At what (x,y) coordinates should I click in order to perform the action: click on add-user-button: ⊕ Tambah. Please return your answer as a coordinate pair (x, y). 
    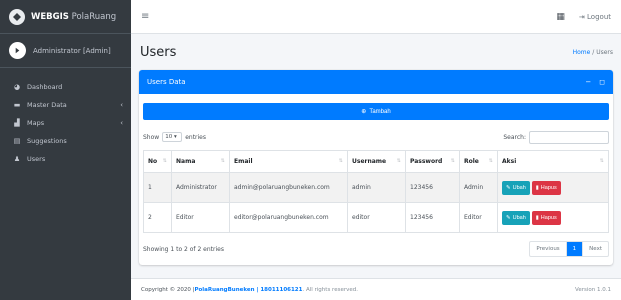
    Looking at the image, I should click on (376, 111).